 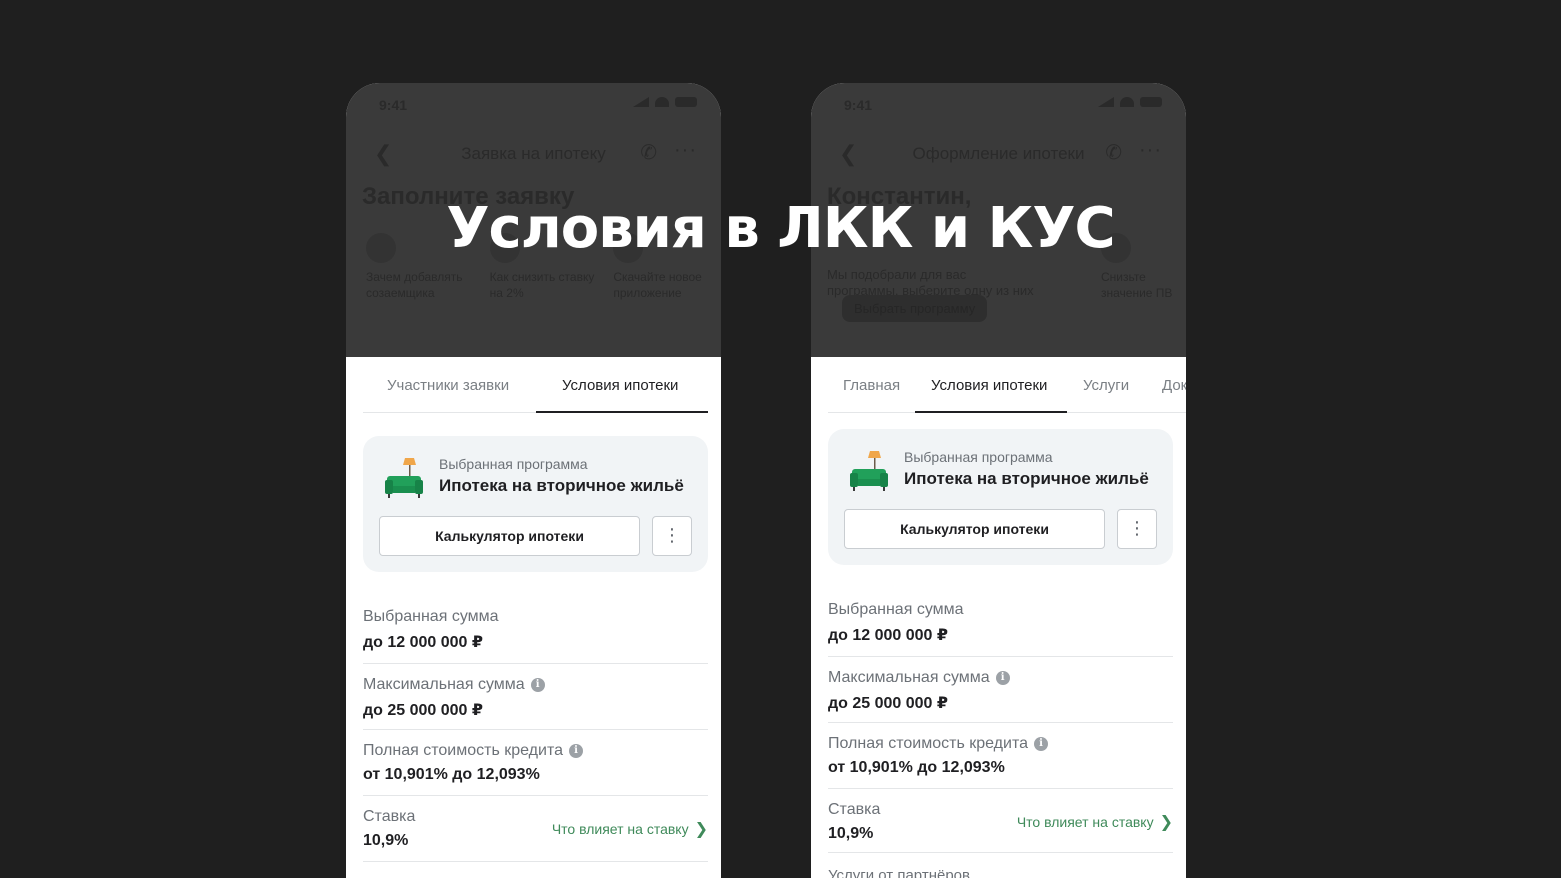 I want to click on slide-headline: Условия в ЛКК и КУС, so click(x=780, y=228).